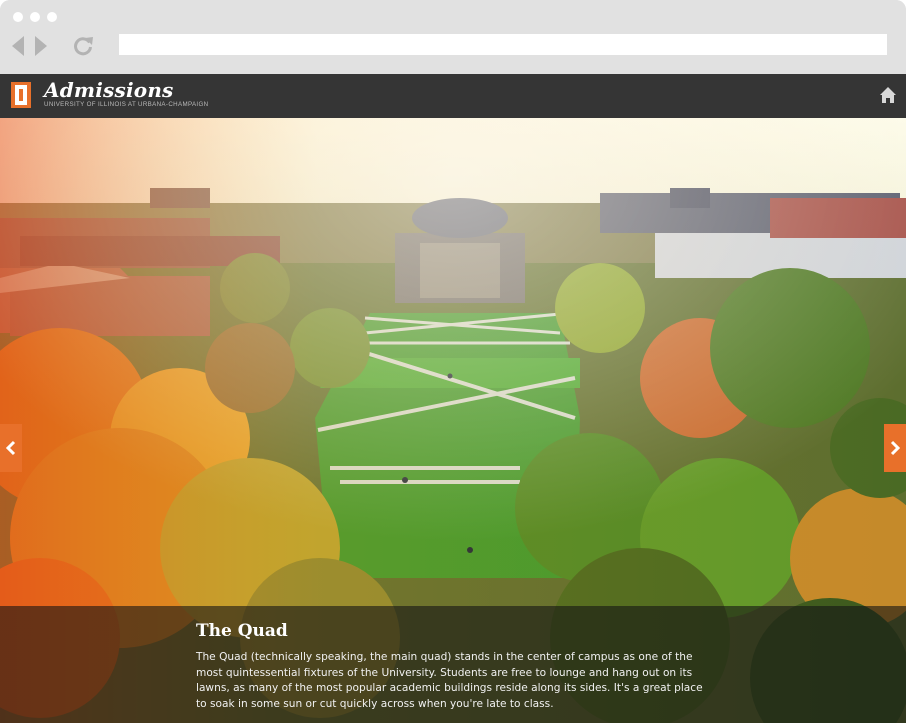  I want to click on site-title: Admissions, so click(109, 90).